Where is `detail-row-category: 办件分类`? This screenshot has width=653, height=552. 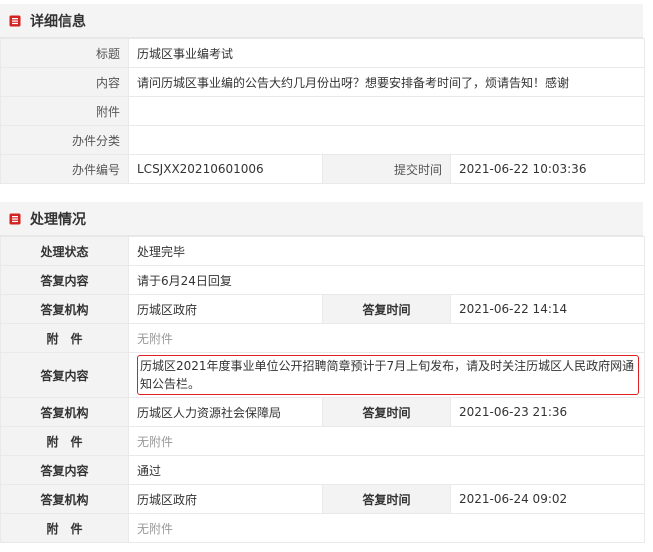 detail-row-category: 办件分类 is located at coordinates (322, 140).